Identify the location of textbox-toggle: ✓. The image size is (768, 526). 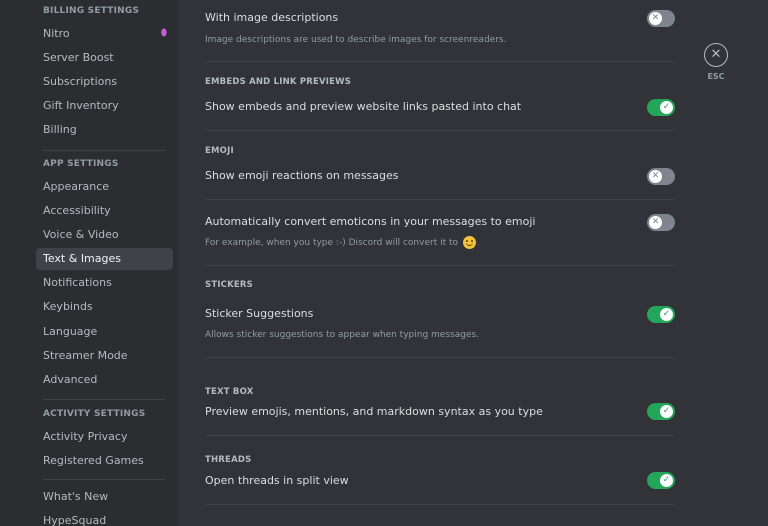
(661, 411).